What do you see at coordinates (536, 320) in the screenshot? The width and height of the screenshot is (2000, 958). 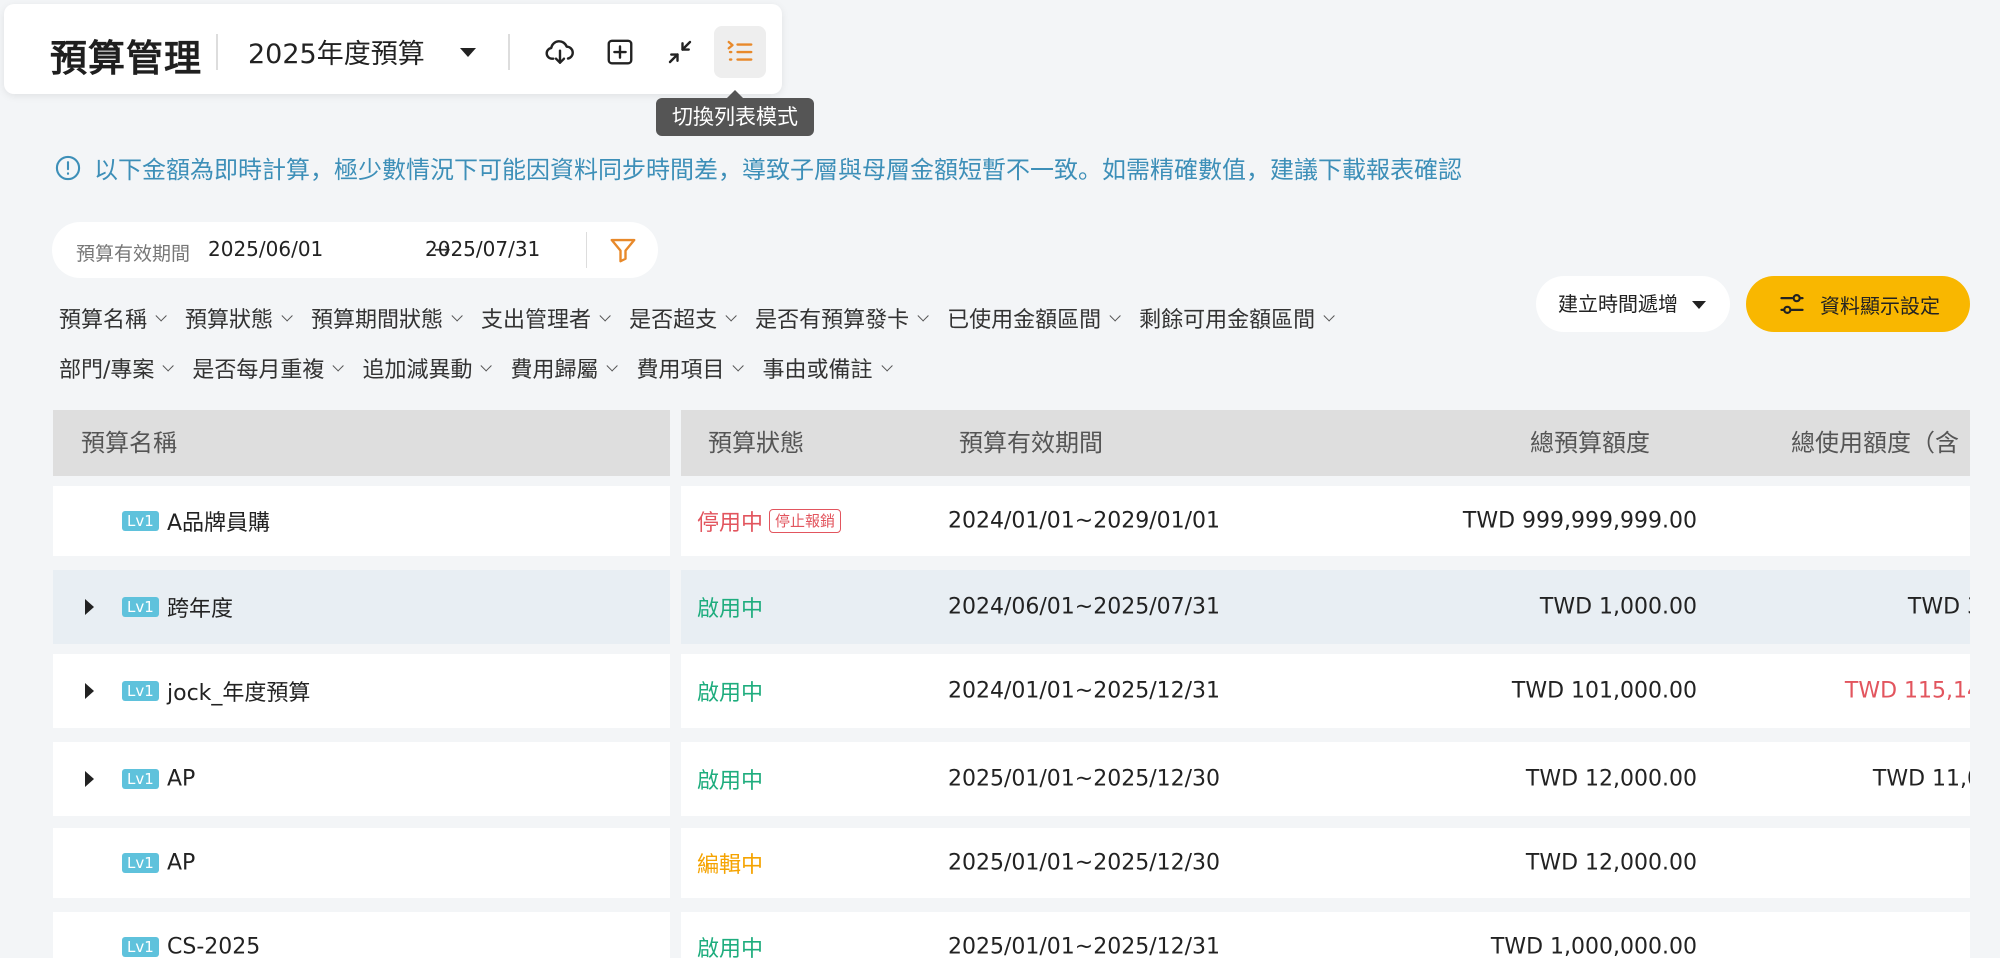 I see `filter-chip-label: 支出管理者` at bounding box center [536, 320].